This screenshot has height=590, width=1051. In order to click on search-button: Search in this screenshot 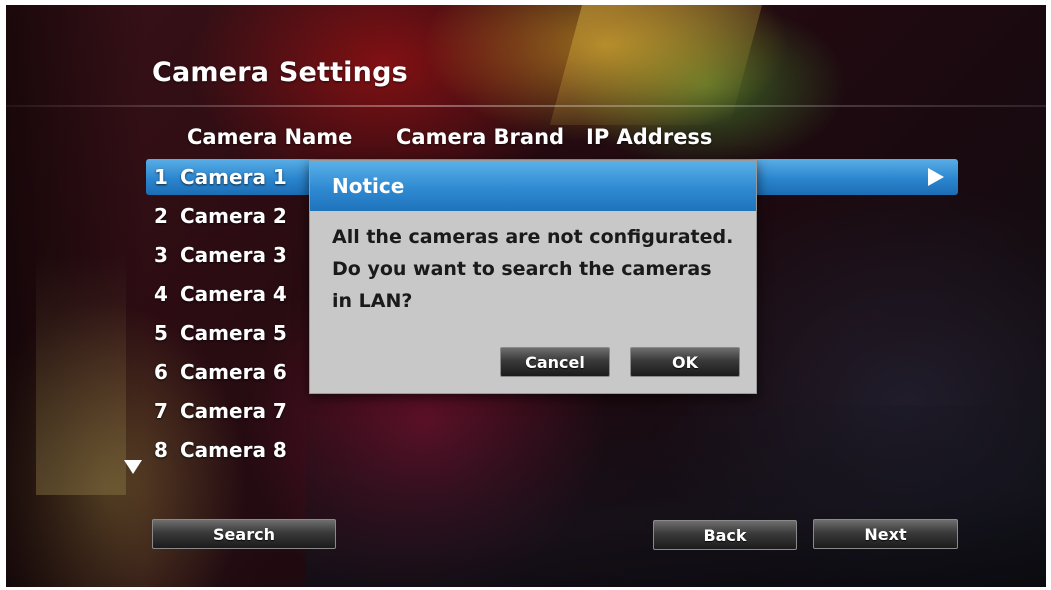, I will do `click(244, 534)`.